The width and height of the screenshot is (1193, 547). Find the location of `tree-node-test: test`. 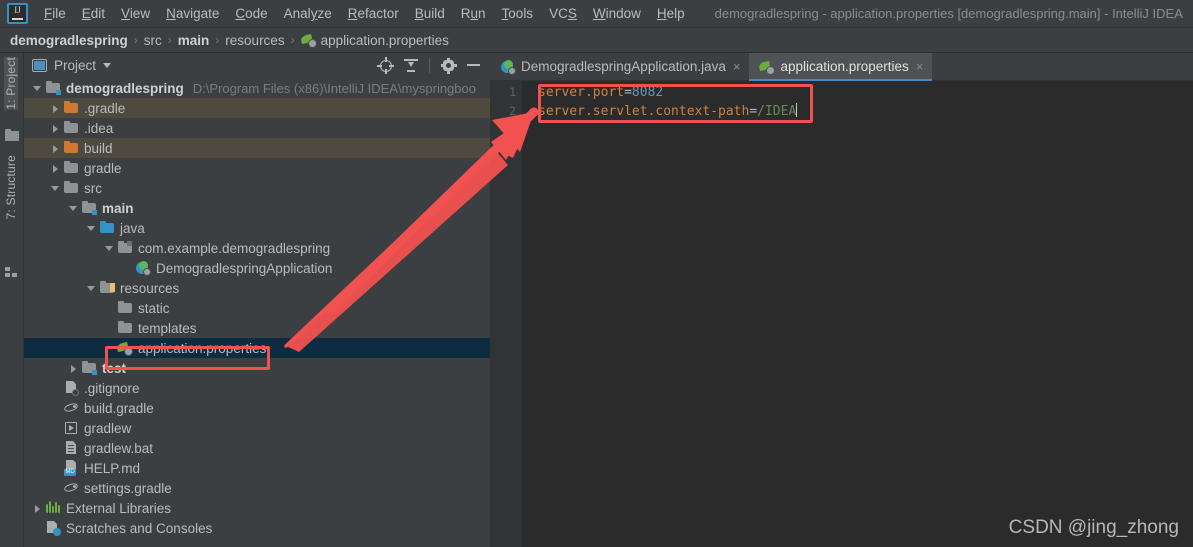

tree-node-test: test is located at coordinates (257, 368).